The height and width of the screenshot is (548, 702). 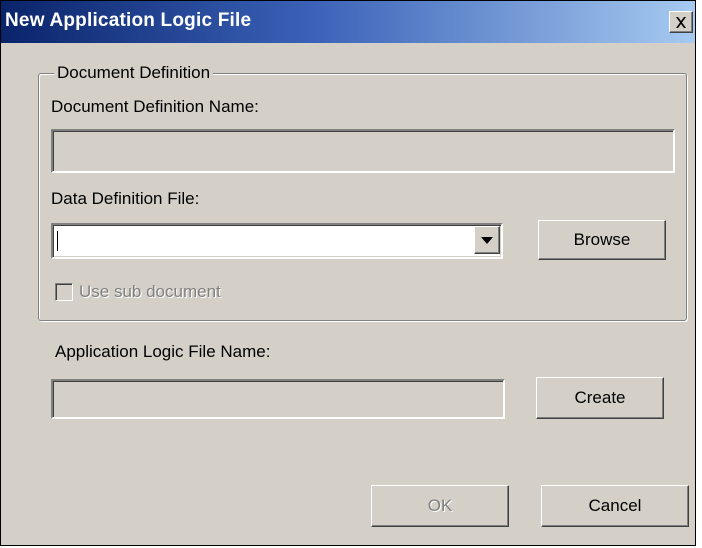 I want to click on document-definition-name-input, so click(x=363, y=151).